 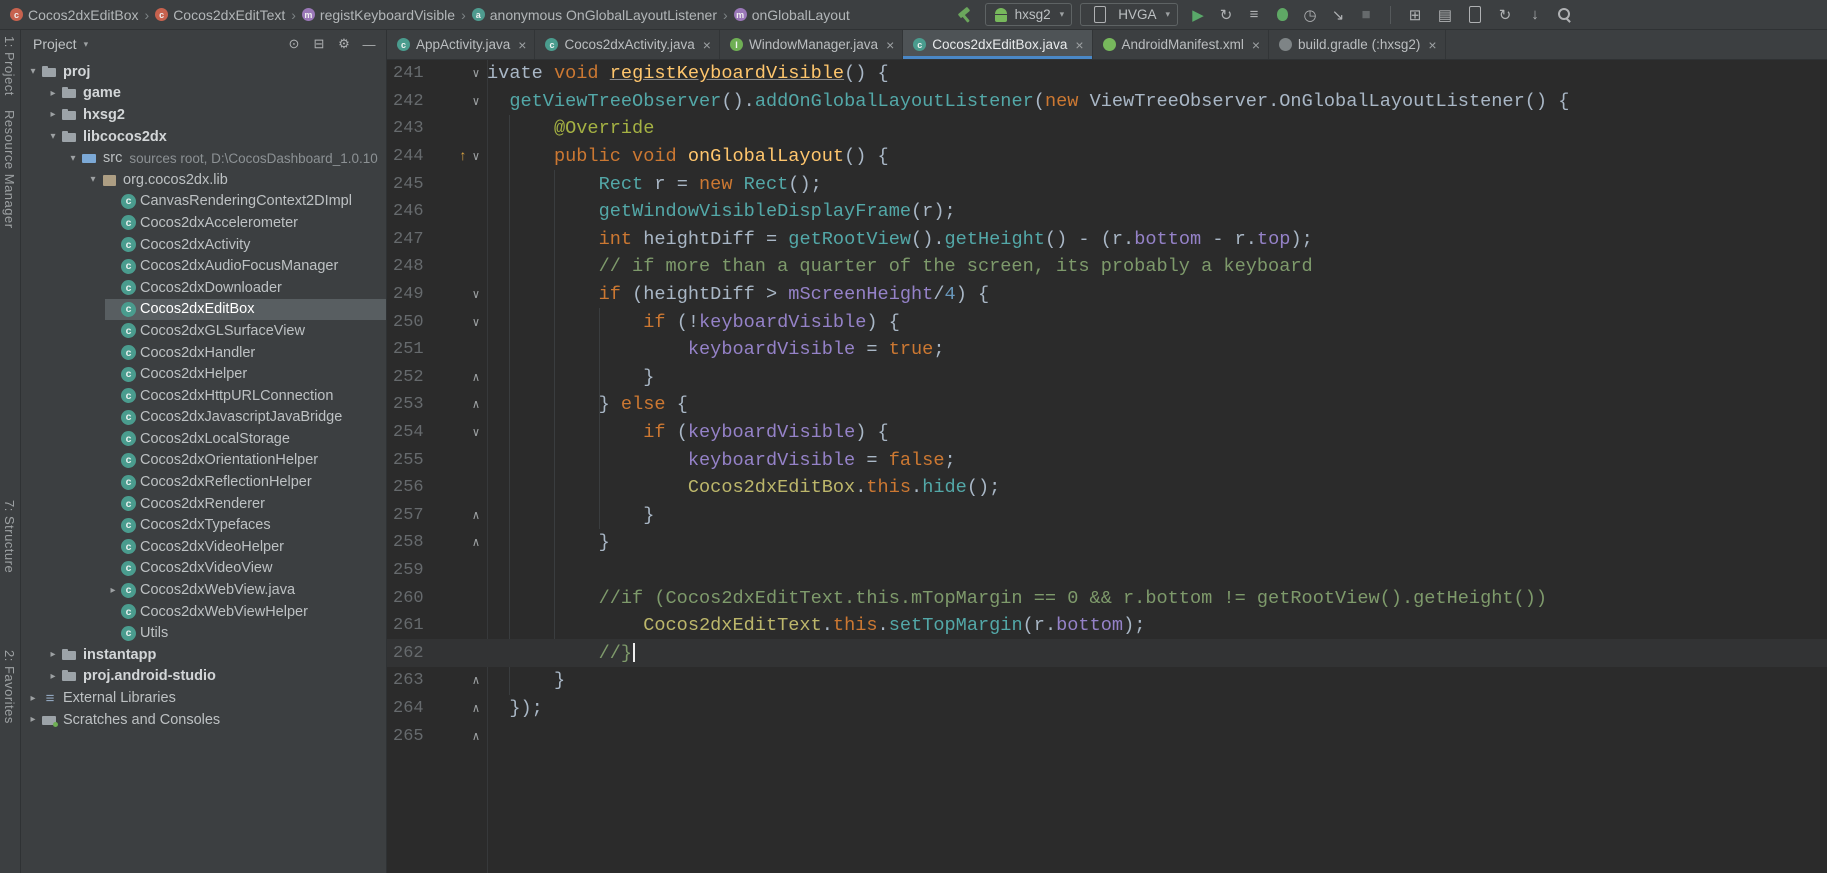 What do you see at coordinates (203, 461) in the screenshot?
I see `tree-item: c Cocos2dxOrientationHelper` at bounding box center [203, 461].